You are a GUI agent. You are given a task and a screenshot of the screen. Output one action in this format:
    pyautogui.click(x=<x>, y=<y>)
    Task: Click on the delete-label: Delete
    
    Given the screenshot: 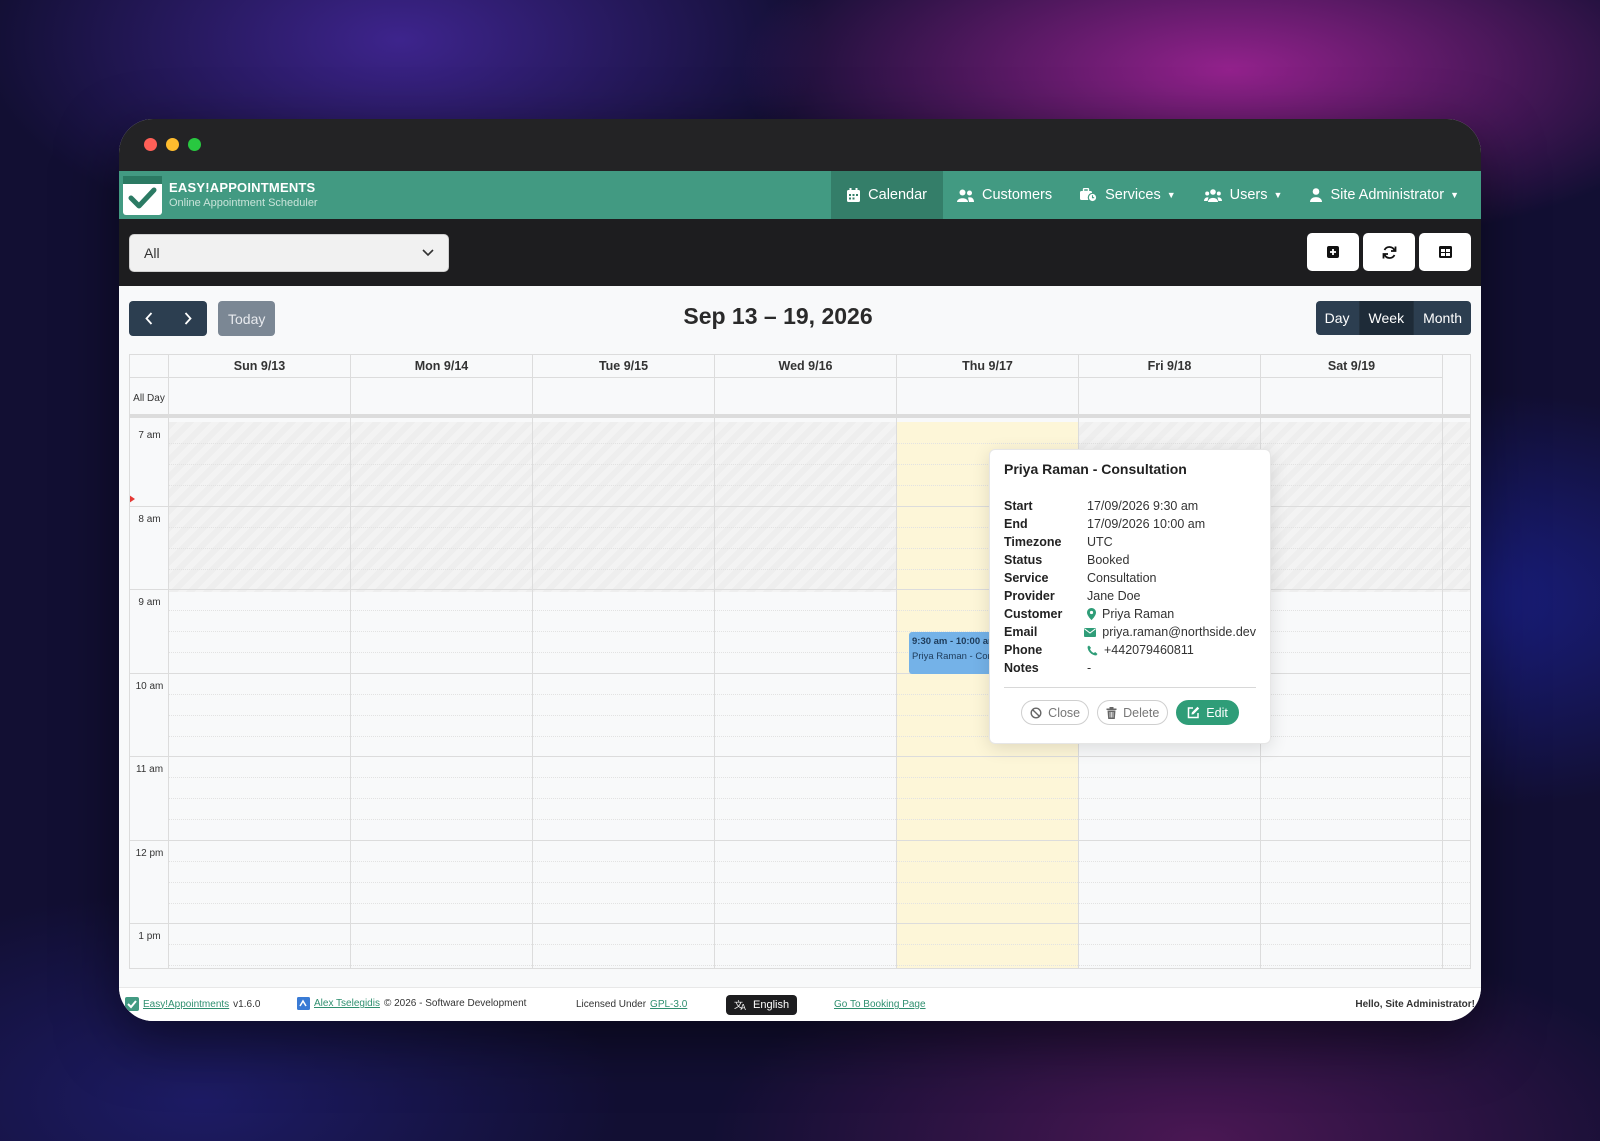 What is the action you would take?
    pyautogui.click(x=1141, y=712)
    